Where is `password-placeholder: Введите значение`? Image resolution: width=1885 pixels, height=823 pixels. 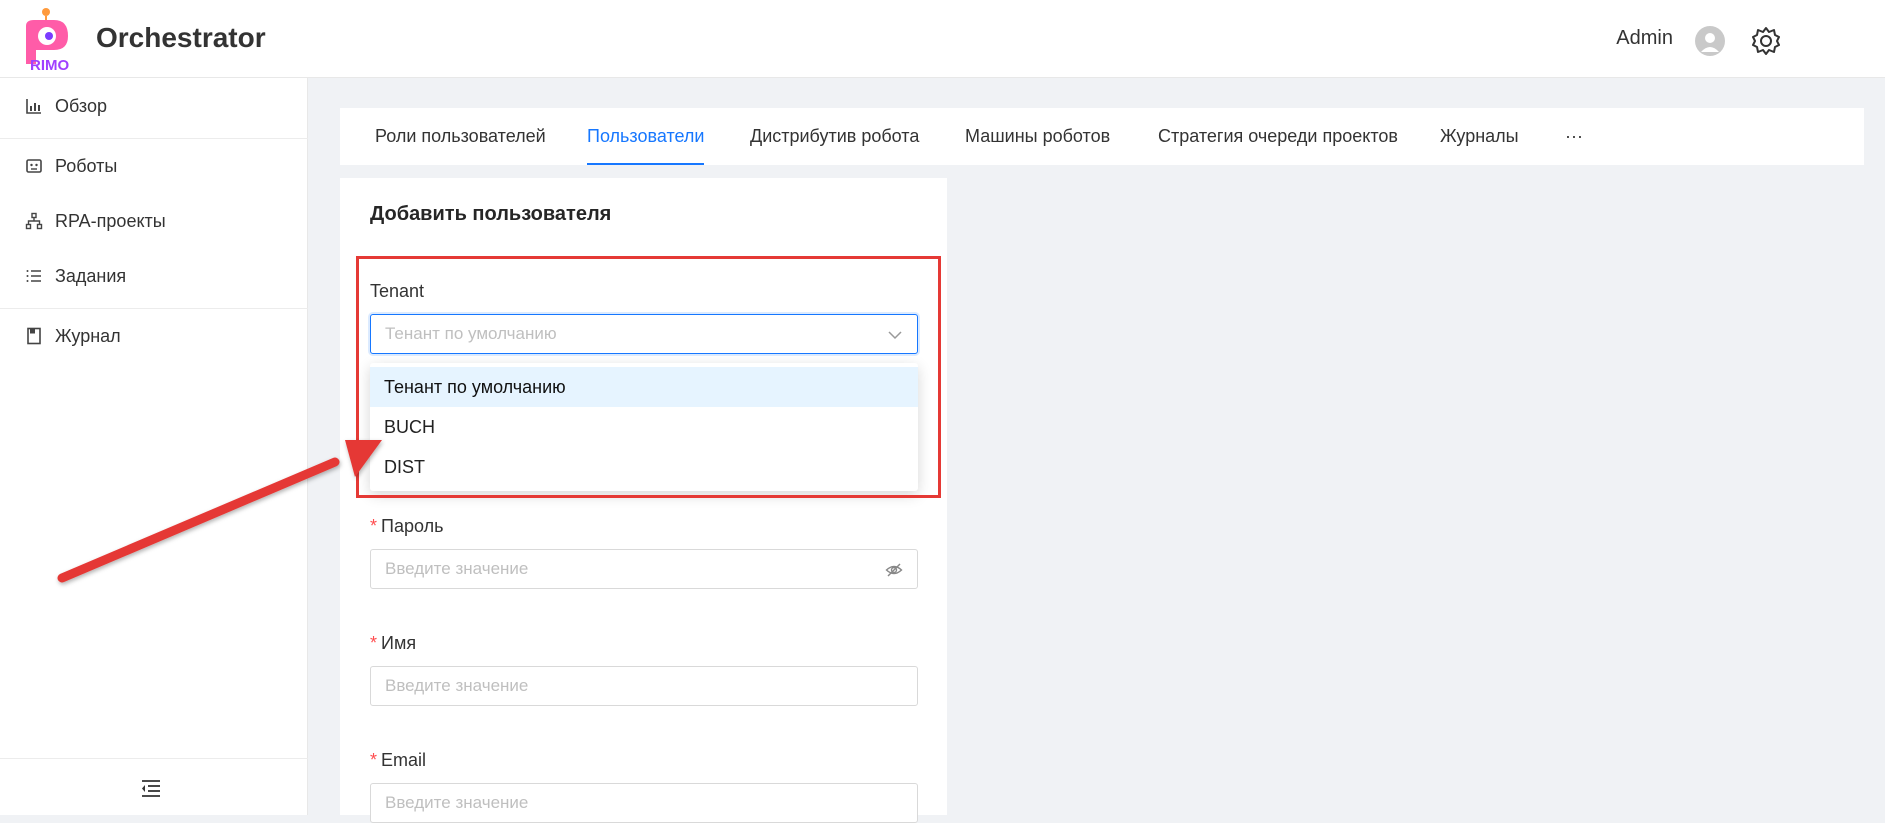 password-placeholder: Введите значение is located at coordinates (457, 568).